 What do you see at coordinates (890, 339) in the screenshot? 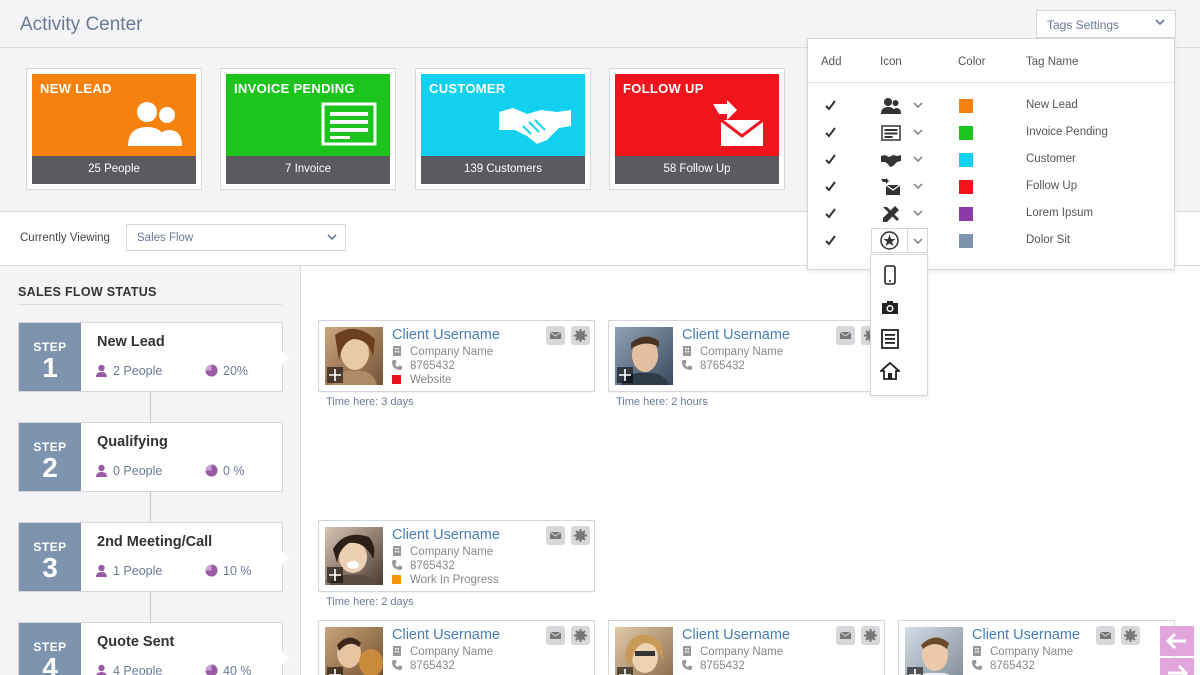
I see `document-icon` at bounding box center [890, 339].